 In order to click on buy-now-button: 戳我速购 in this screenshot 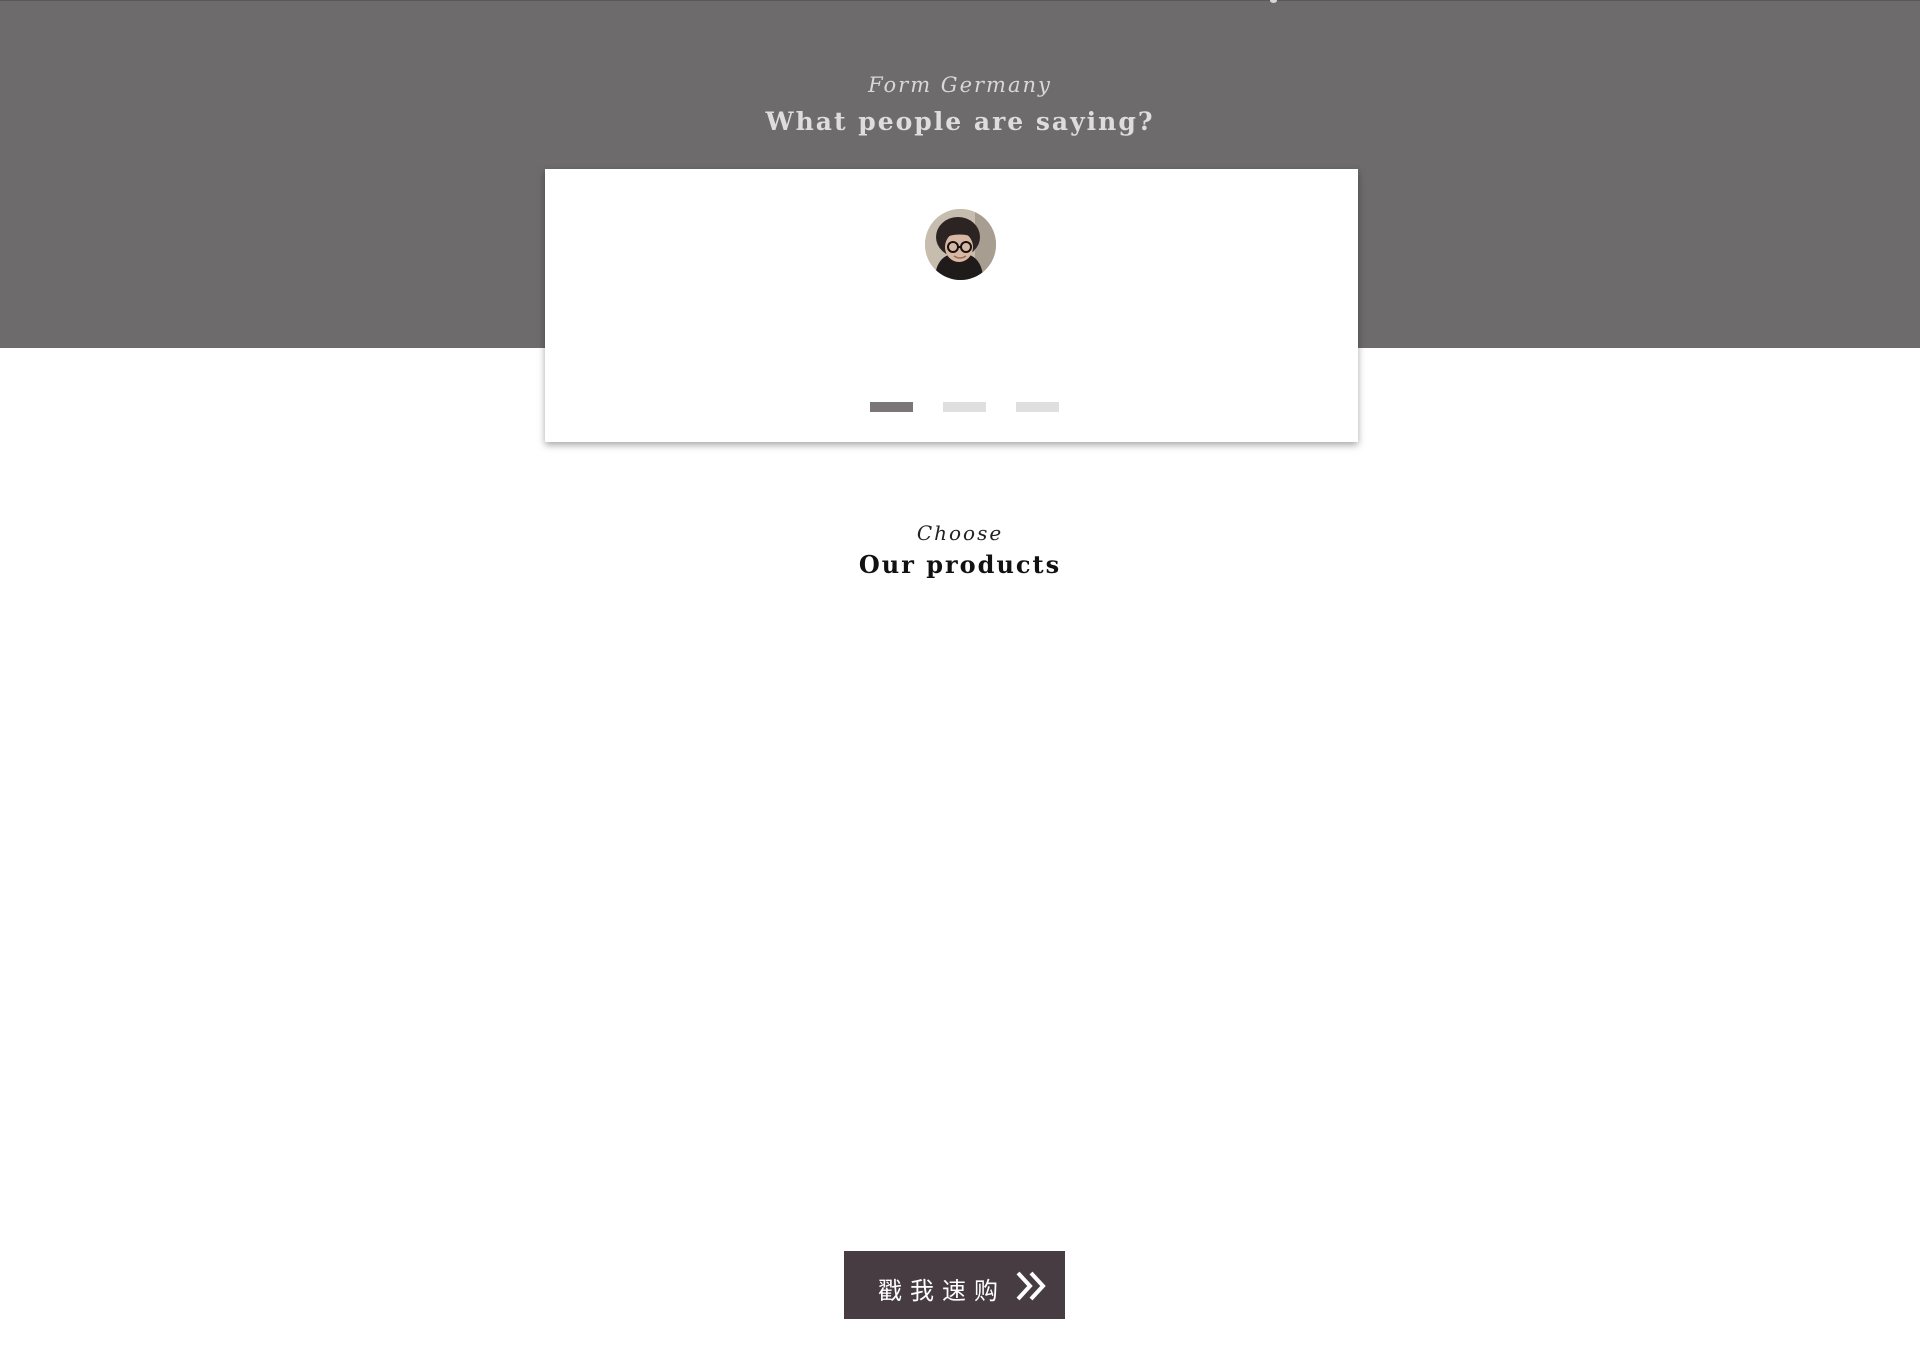, I will do `click(954, 1285)`.